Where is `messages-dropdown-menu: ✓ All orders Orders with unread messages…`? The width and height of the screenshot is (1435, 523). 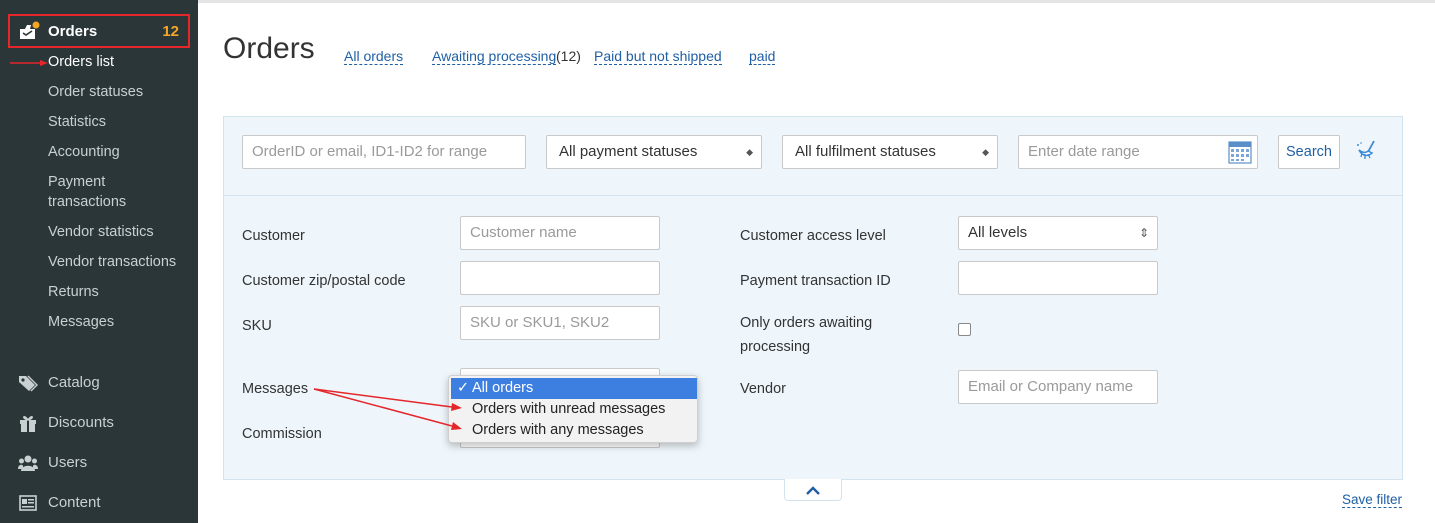 messages-dropdown-menu: ✓ All orders Orders with unread messages… is located at coordinates (573, 409).